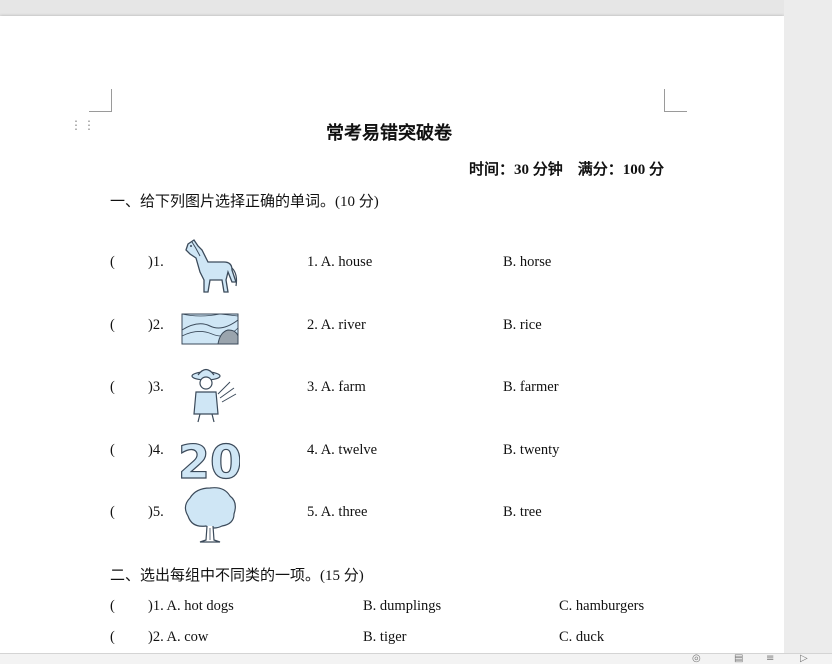 The height and width of the screenshot is (664, 832). What do you see at coordinates (210, 329) in the screenshot?
I see `river-icon` at bounding box center [210, 329].